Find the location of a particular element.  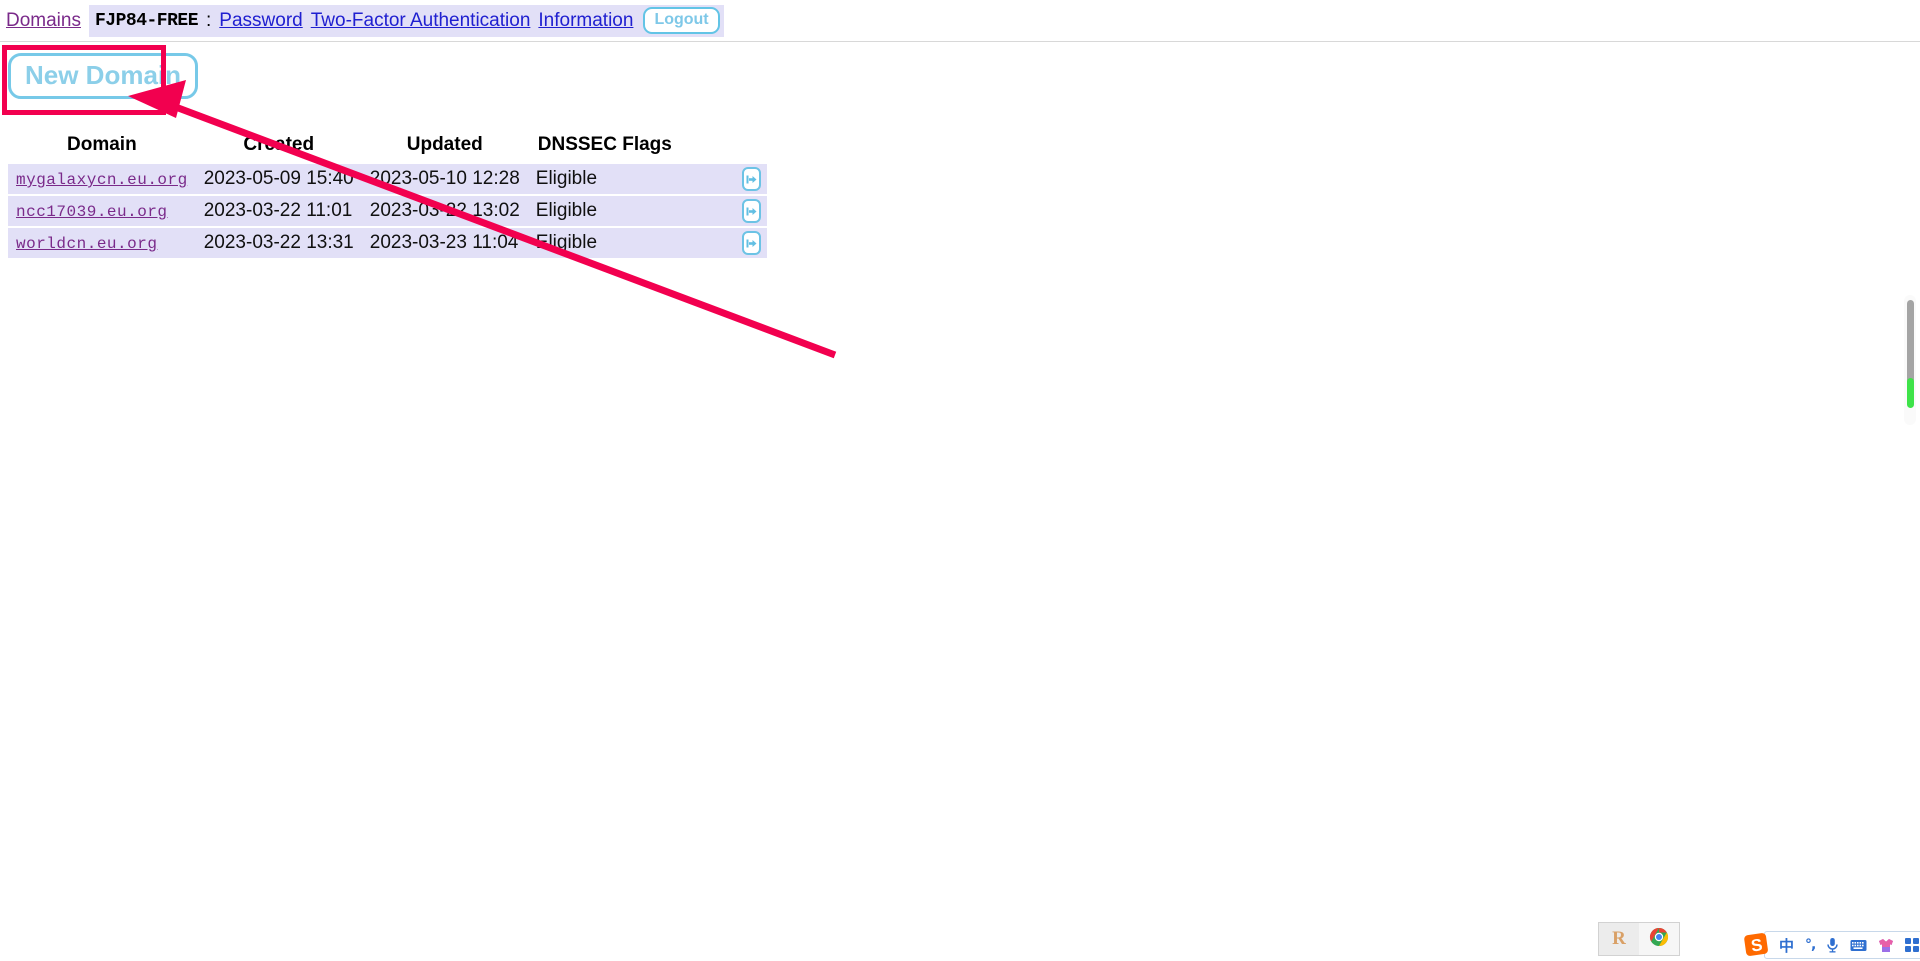

microphone-icon is located at coordinates (1832, 945).